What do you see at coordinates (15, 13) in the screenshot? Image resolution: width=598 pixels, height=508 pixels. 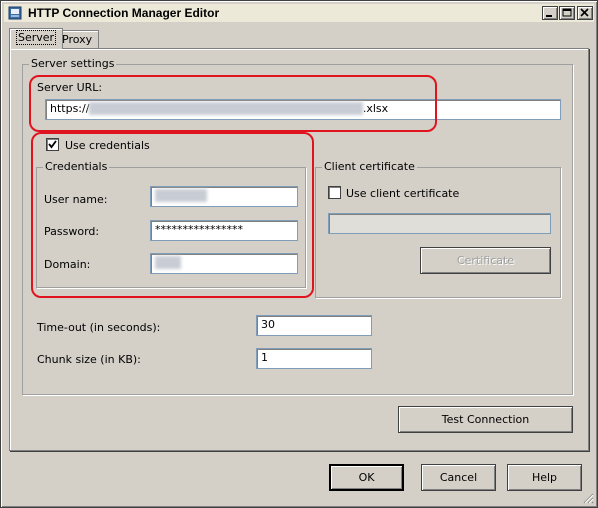 I see `app-icon` at bounding box center [15, 13].